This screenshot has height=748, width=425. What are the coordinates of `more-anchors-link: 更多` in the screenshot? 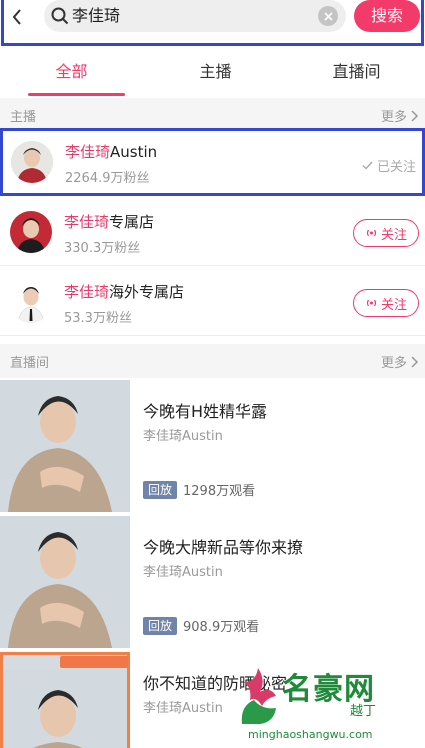 It's located at (400, 115).